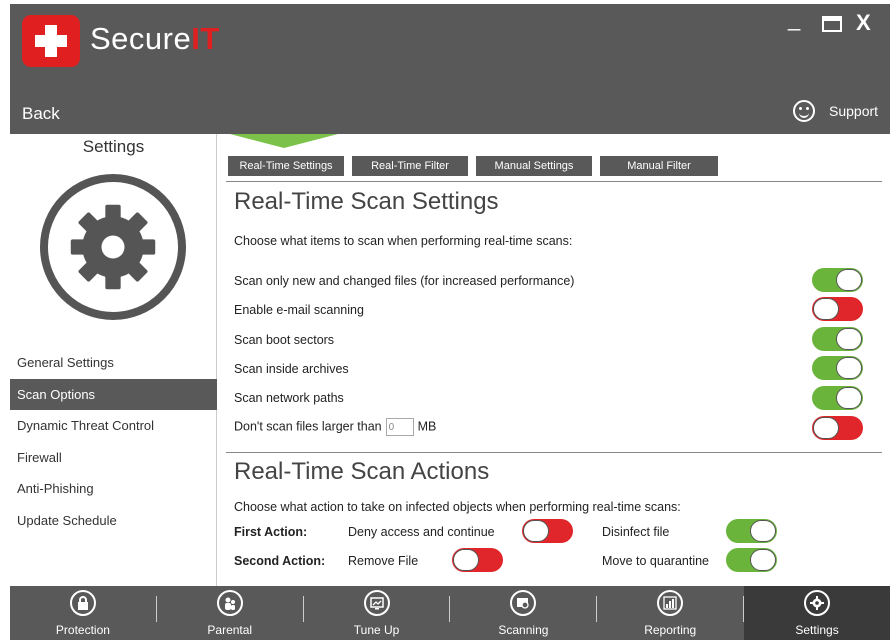  What do you see at coordinates (113, 458) in the screenshot?
I see `sidebar-item-firewall: Firewall` at bounding box center [113, 458].